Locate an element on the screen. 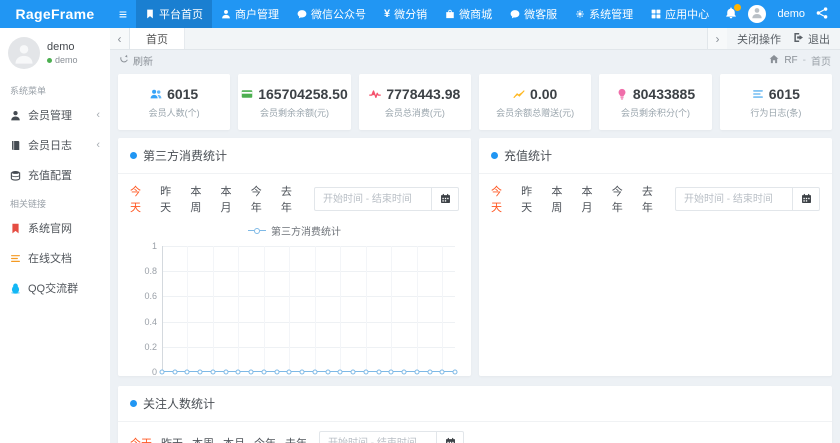 The image size is (840, 443). nav-item-system-manage: 系统管理 is located at coordinates (604, 14).